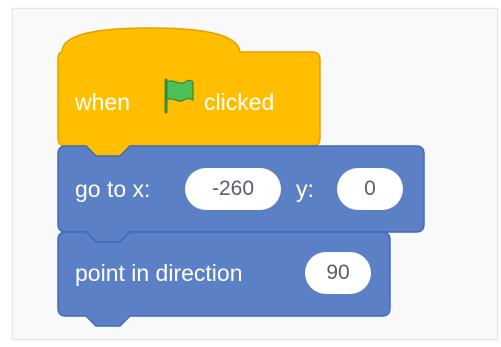 Image resolution: width=501 pixels, height=347 pixels. Describe the element at coordinates (159, 273) in the screenshot. I see `point-in-direction-label: point in direction` at that location.